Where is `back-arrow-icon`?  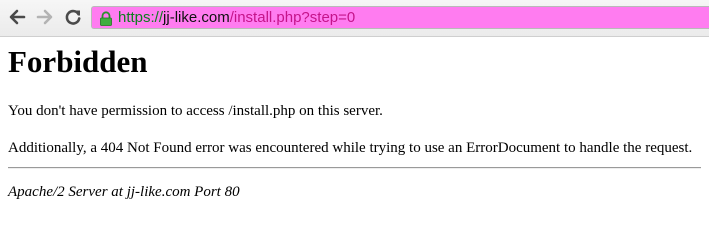
back-arrow-icon is located at coordinates (17, 17).